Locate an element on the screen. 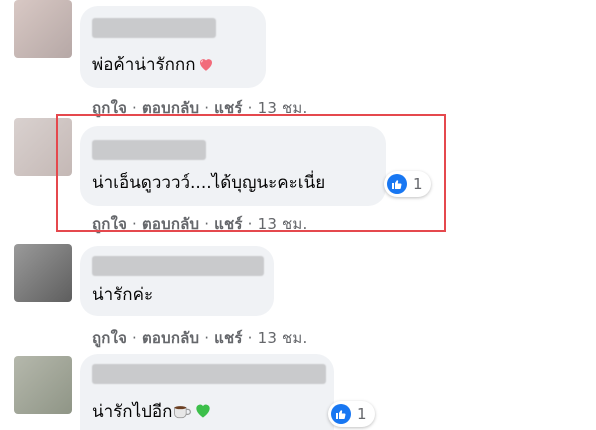 Image resolution: width=596 pixels, height=430 pixels. comment-bubble: น่ารักไปอีก is located at coordinates (207, 392).